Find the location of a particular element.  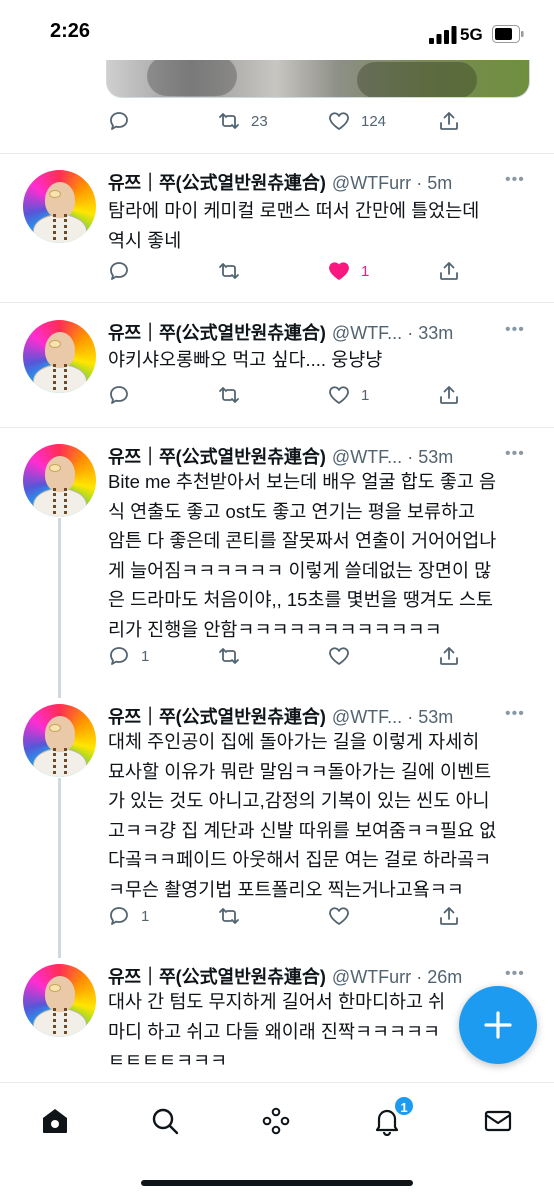

like-count: 124 is located at coordinates (374, 121).